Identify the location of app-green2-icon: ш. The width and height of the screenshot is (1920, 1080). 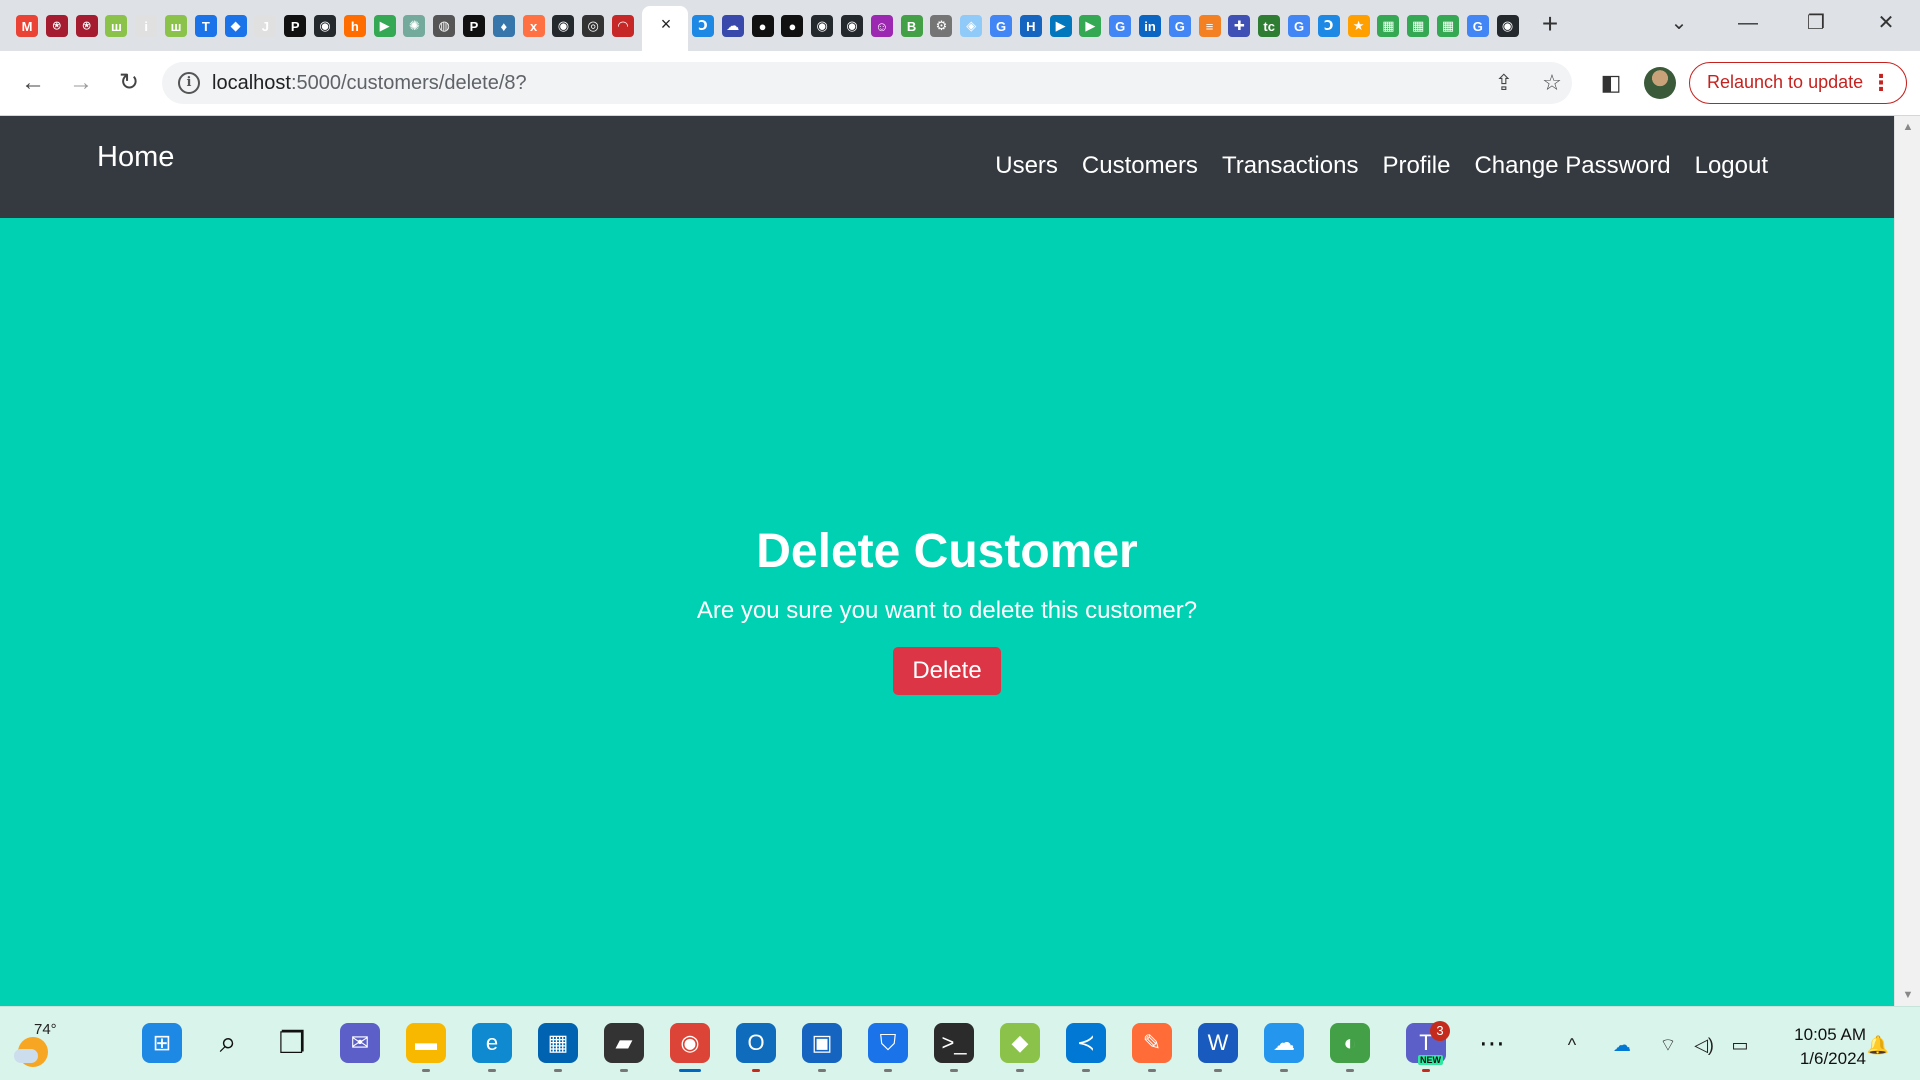
(176, 26).